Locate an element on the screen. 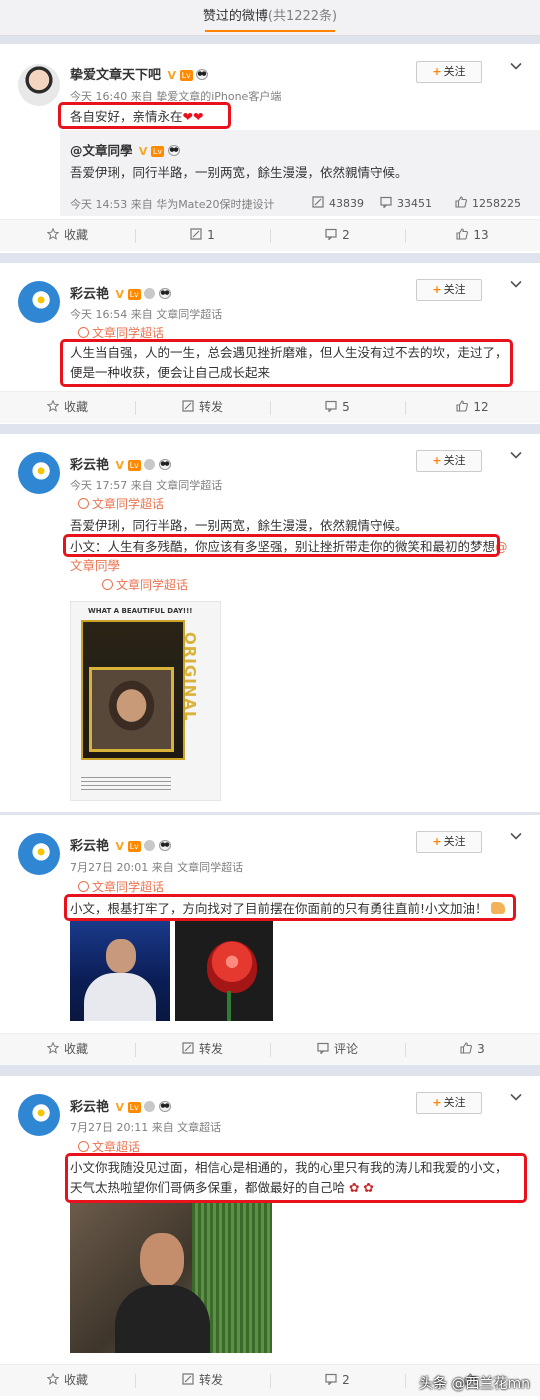  like-button: 12 is located at coordinates (472, 407).